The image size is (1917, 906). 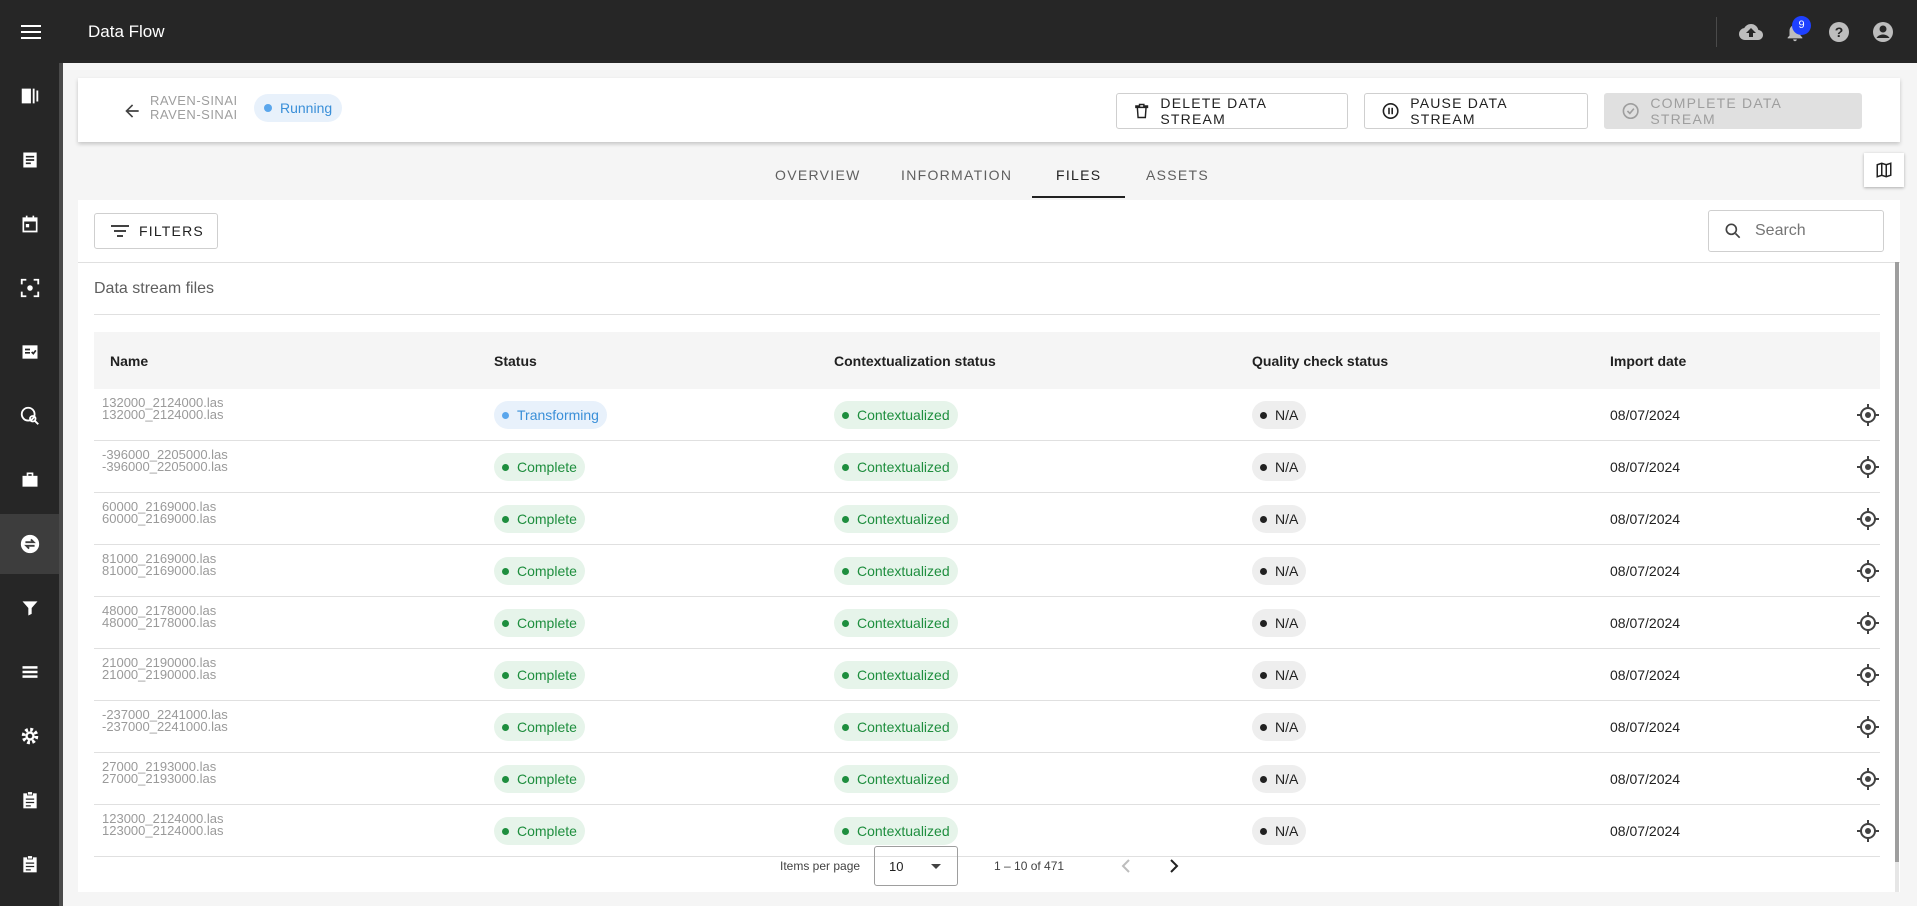 What do you see at coordinates (958, 31) in the screenshot?
I see `app-bar: Data Flow 9 ?` at bounding box center [958, 31].